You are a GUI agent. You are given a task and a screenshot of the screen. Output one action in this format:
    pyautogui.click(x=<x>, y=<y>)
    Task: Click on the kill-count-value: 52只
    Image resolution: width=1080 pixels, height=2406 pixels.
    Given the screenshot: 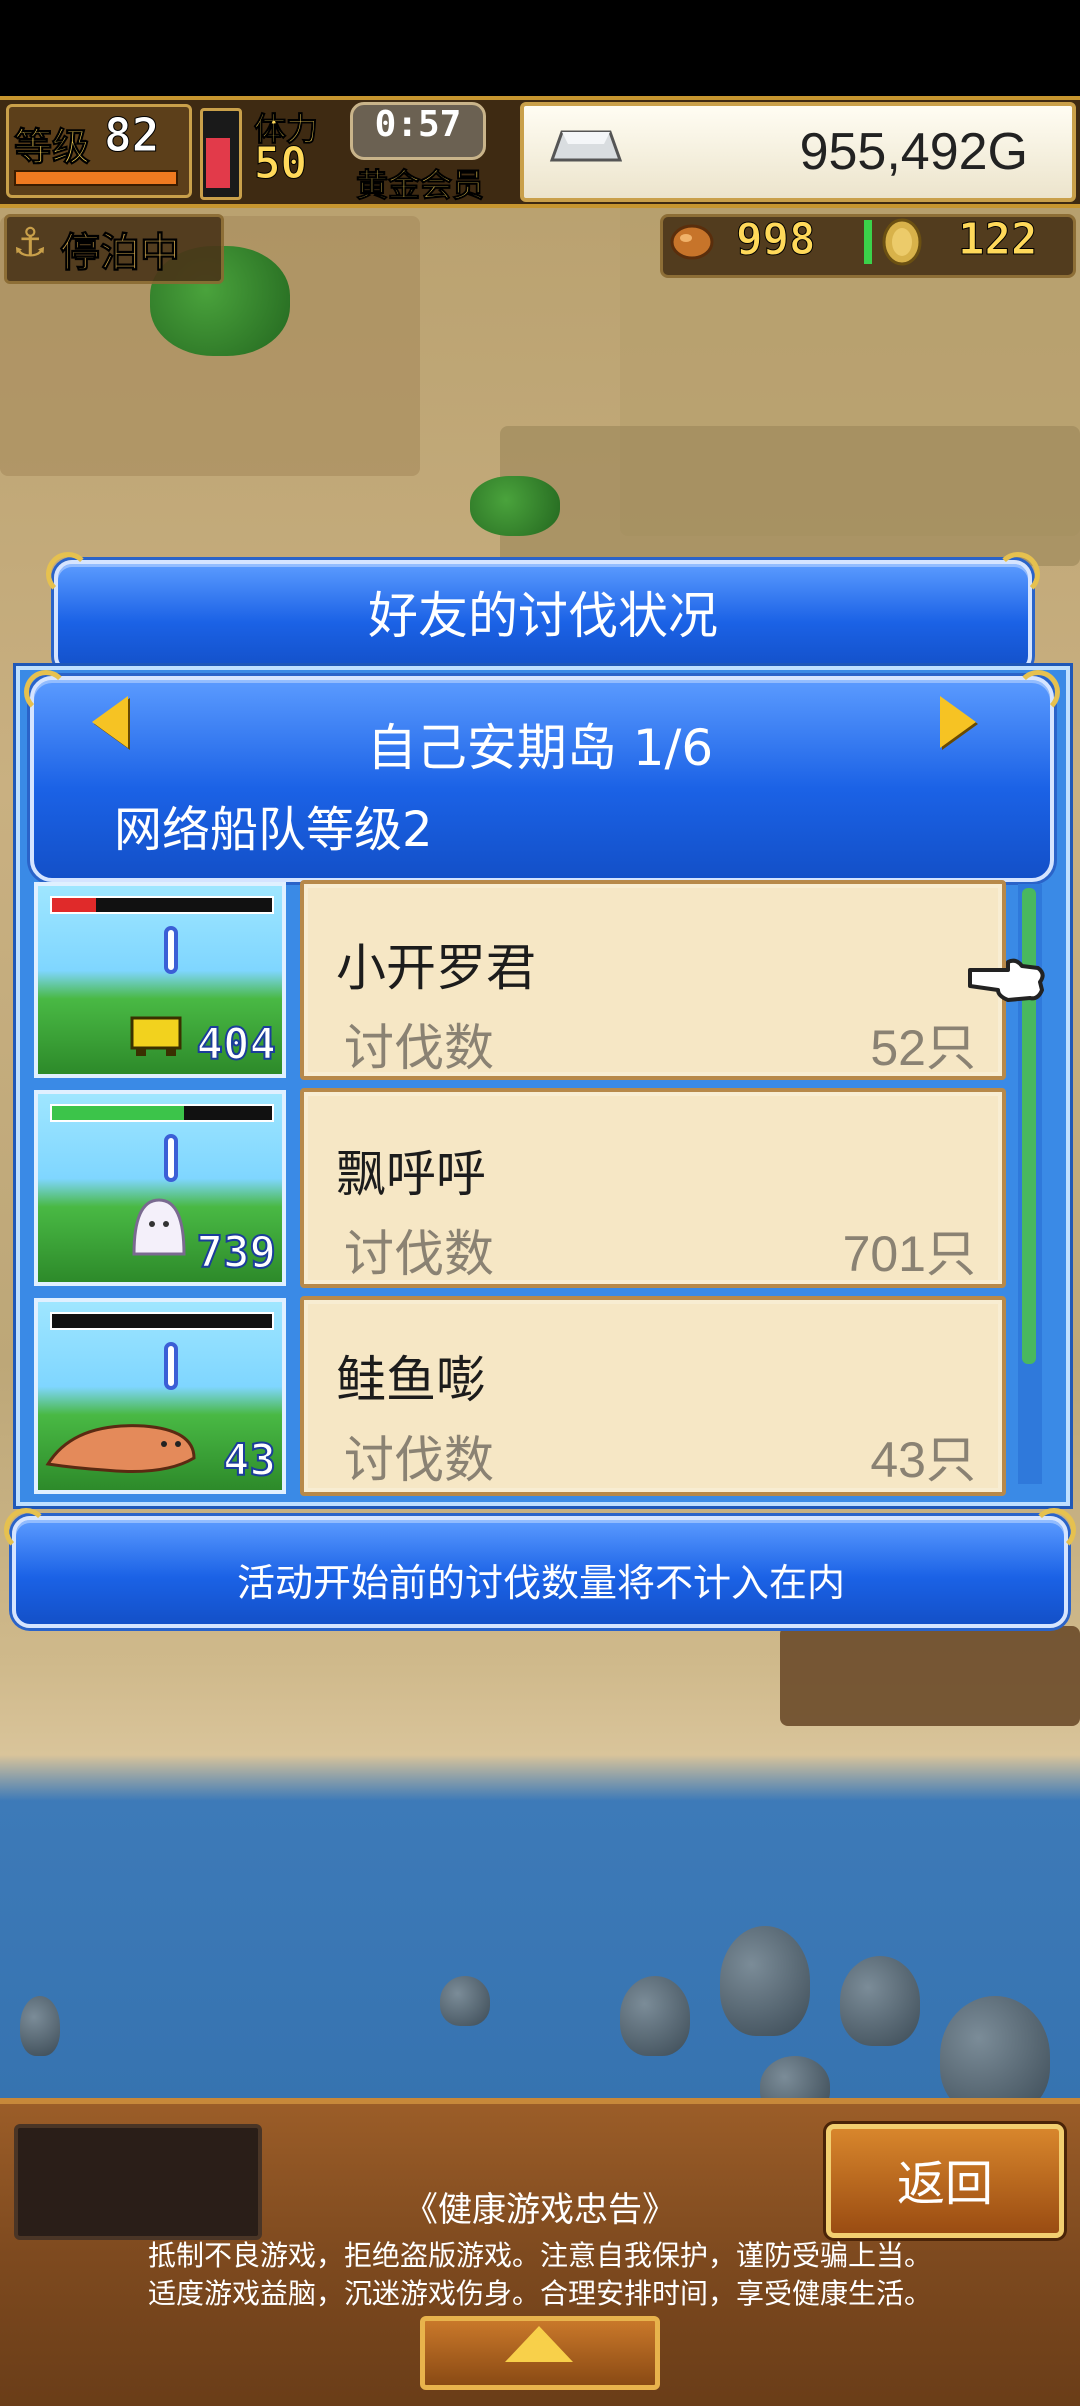 What is the action you would take?
    pyautogui.click(x=923, y=1048)
    